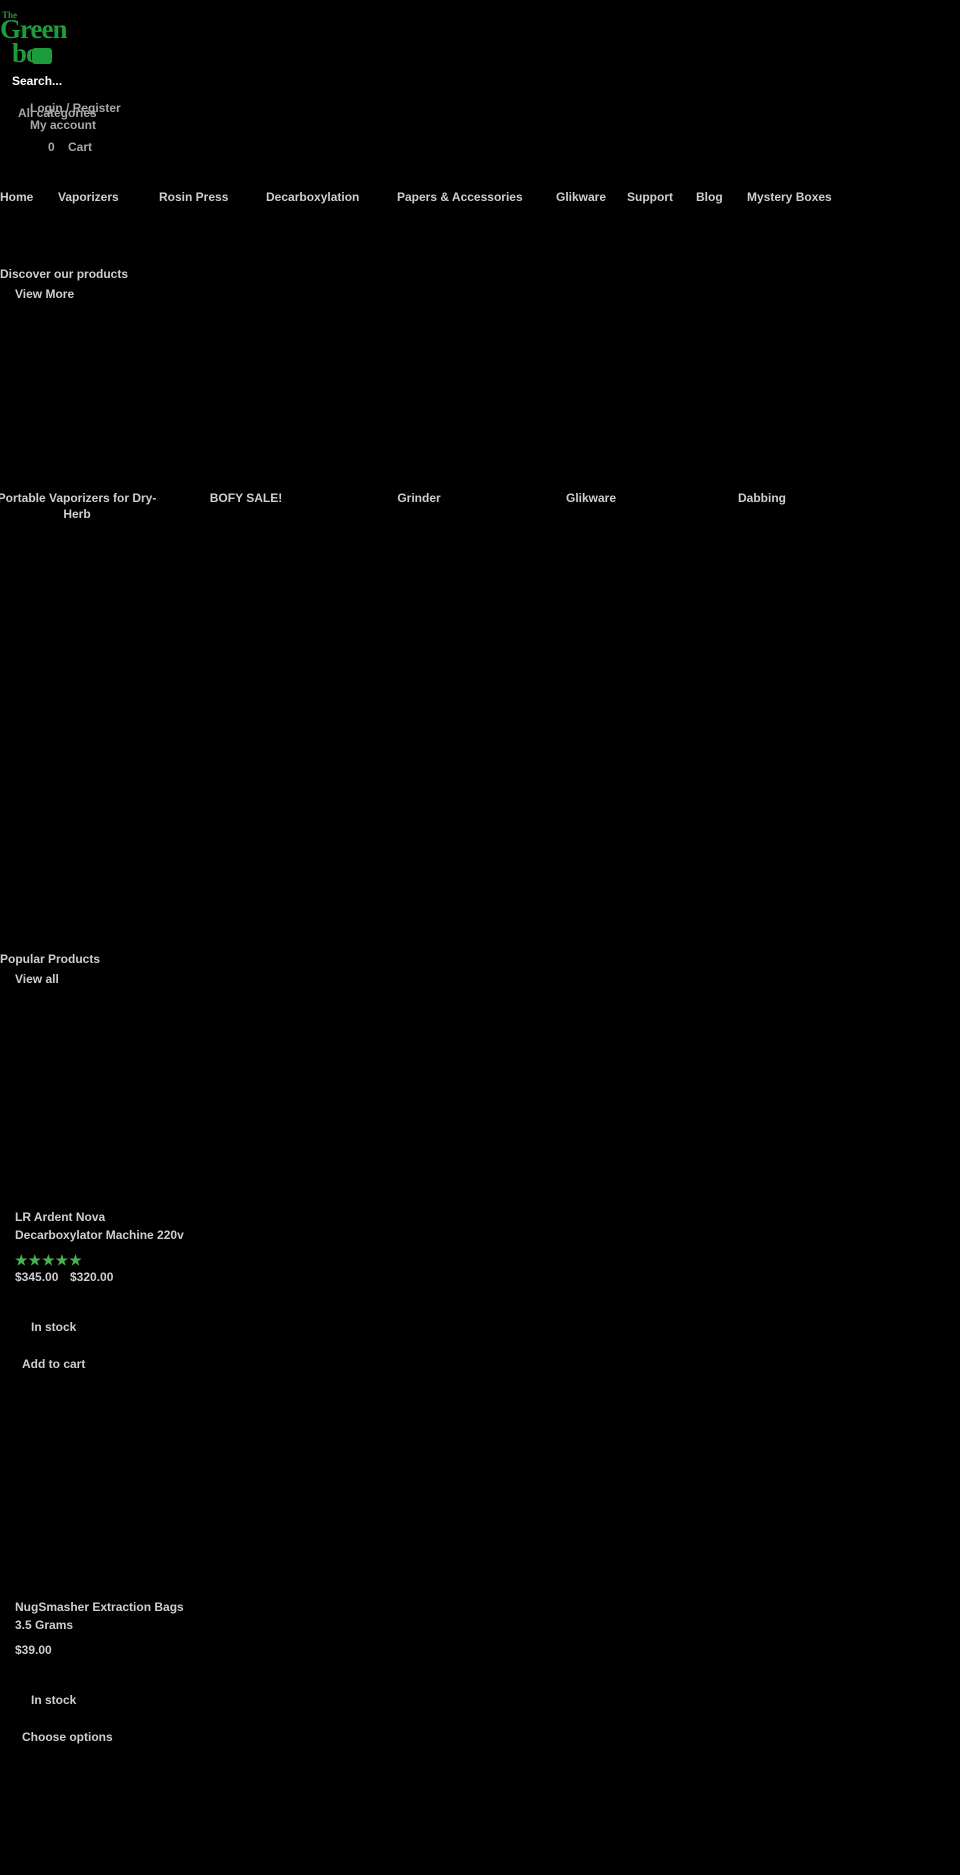 The width and height of the screenshot is (960, 1875). What do you see at coordinates (105, 1616) in the screenshot?
I see `product-title: NugSmasher Extraction Bags 3.5 Grams` at bounding box center [105, 1616].